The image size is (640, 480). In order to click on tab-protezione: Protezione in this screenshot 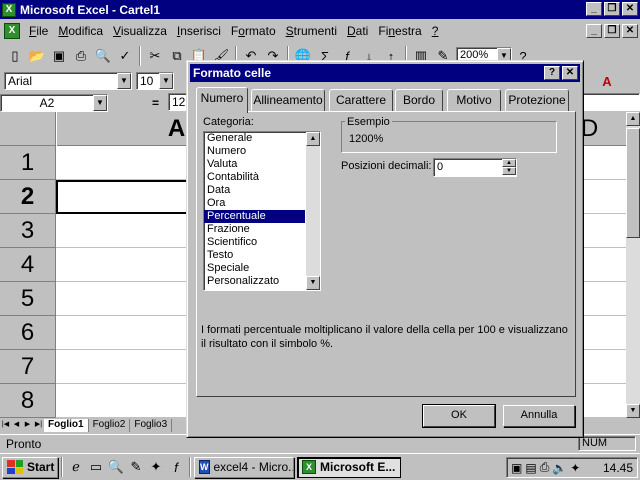, I will do `click(537, 100)`.